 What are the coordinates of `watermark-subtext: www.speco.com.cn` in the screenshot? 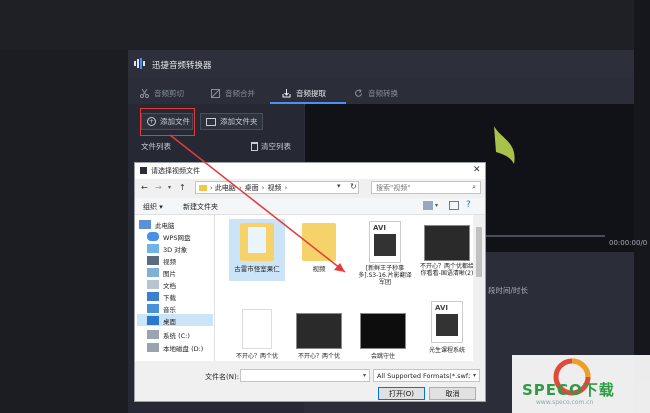 It's located at (565, 402).